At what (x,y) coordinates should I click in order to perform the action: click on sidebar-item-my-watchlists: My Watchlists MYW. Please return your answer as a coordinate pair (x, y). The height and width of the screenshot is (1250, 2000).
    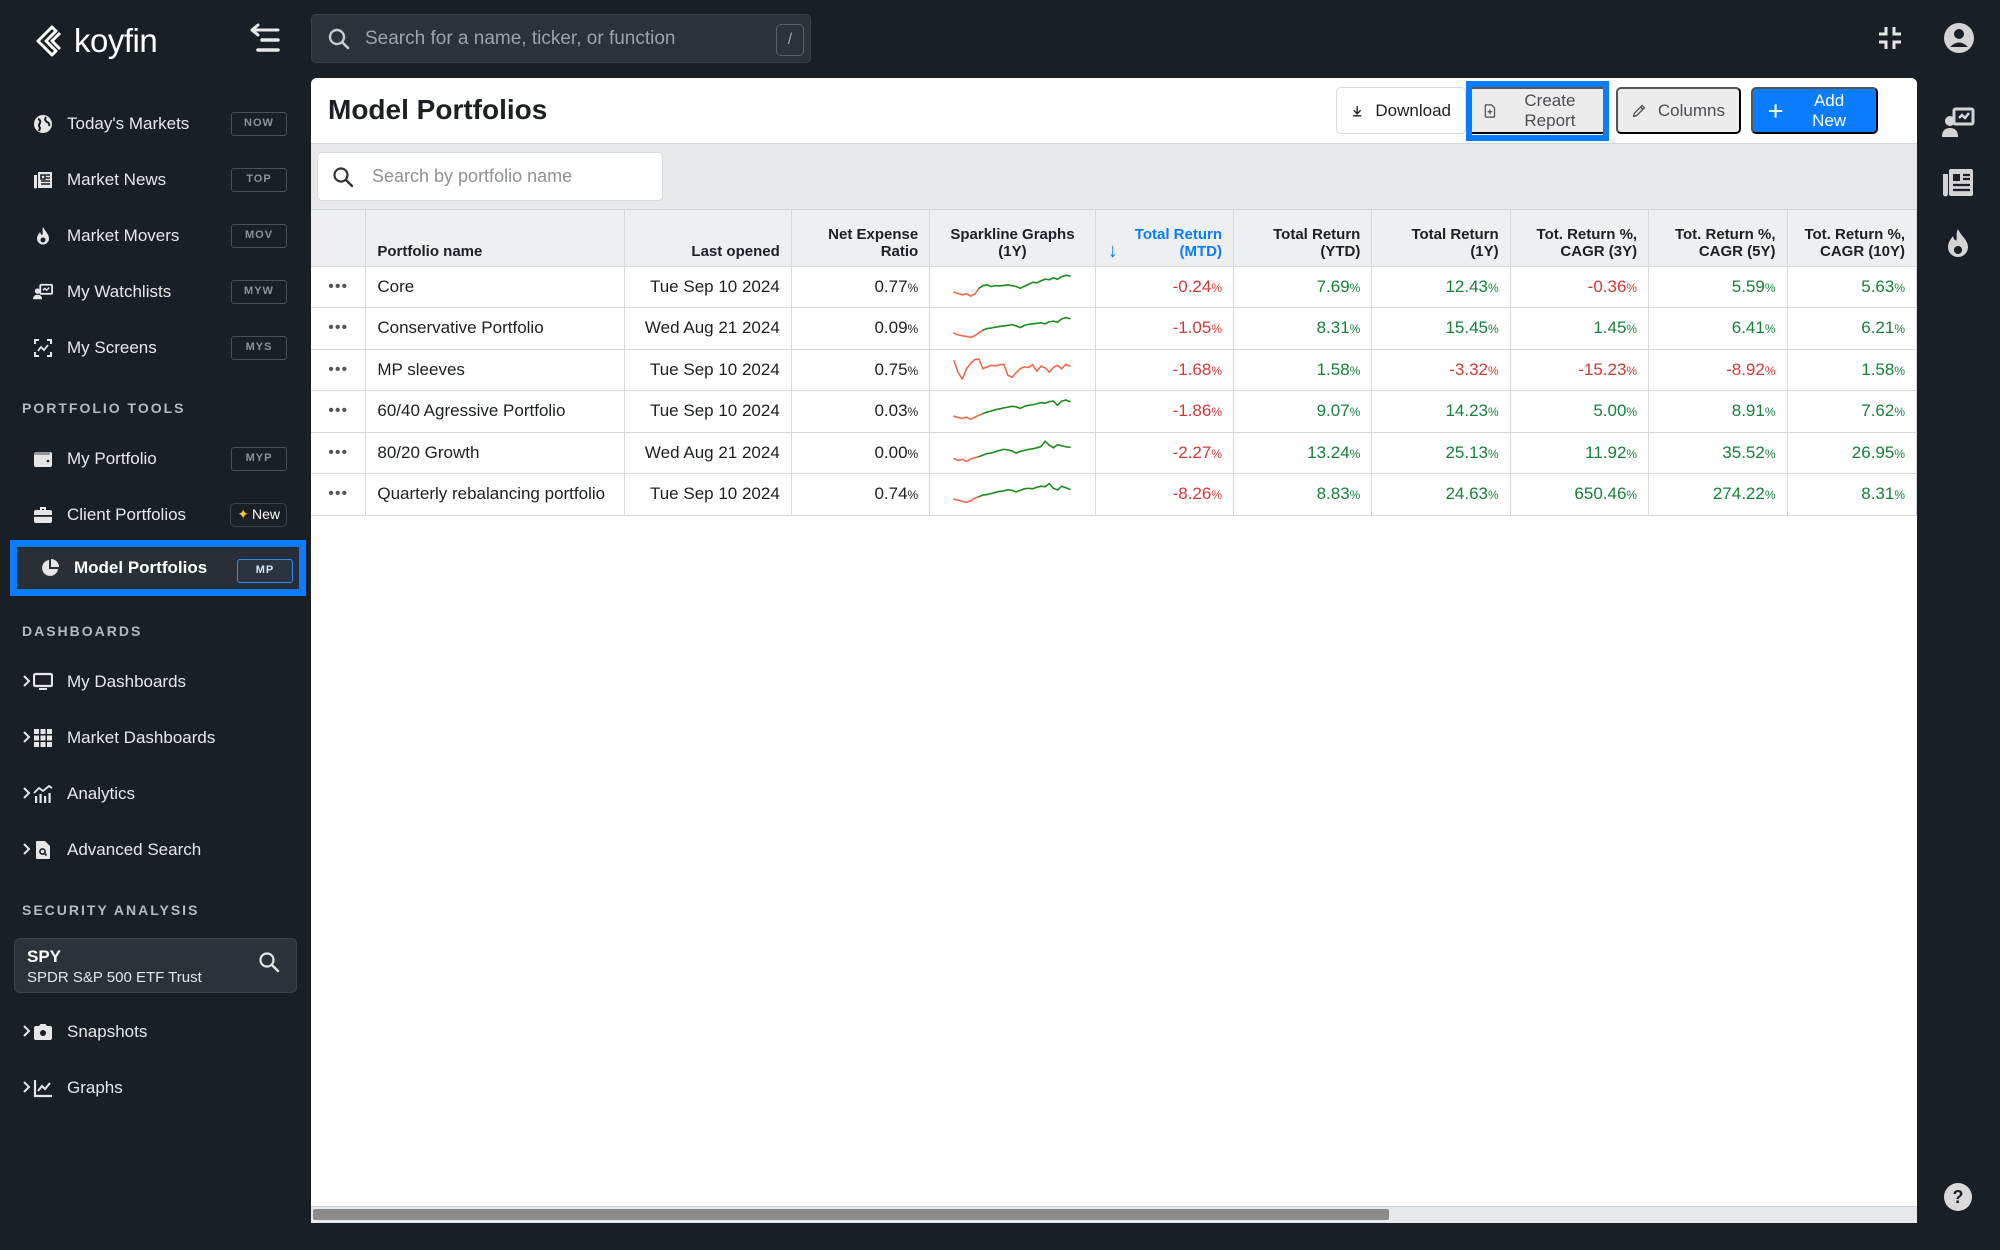
    Looking at the image, I should click on (155, 292).